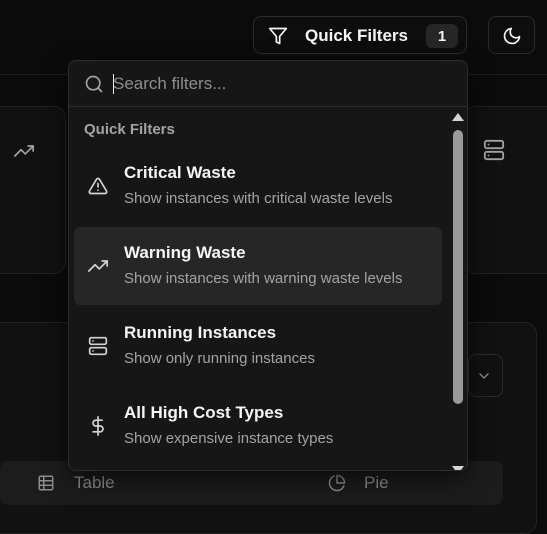  What do you see at coordinates (94, 86) in the screenshot?
I see `search-icon` at bounding box center [94, 86].